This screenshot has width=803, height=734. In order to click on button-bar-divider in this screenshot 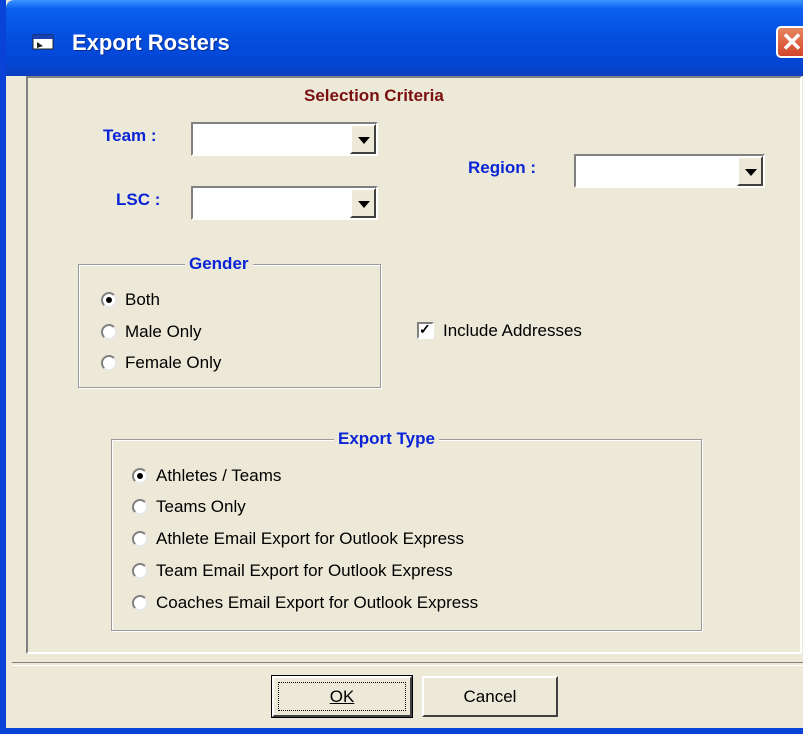, I will do `click(407, 664)`.